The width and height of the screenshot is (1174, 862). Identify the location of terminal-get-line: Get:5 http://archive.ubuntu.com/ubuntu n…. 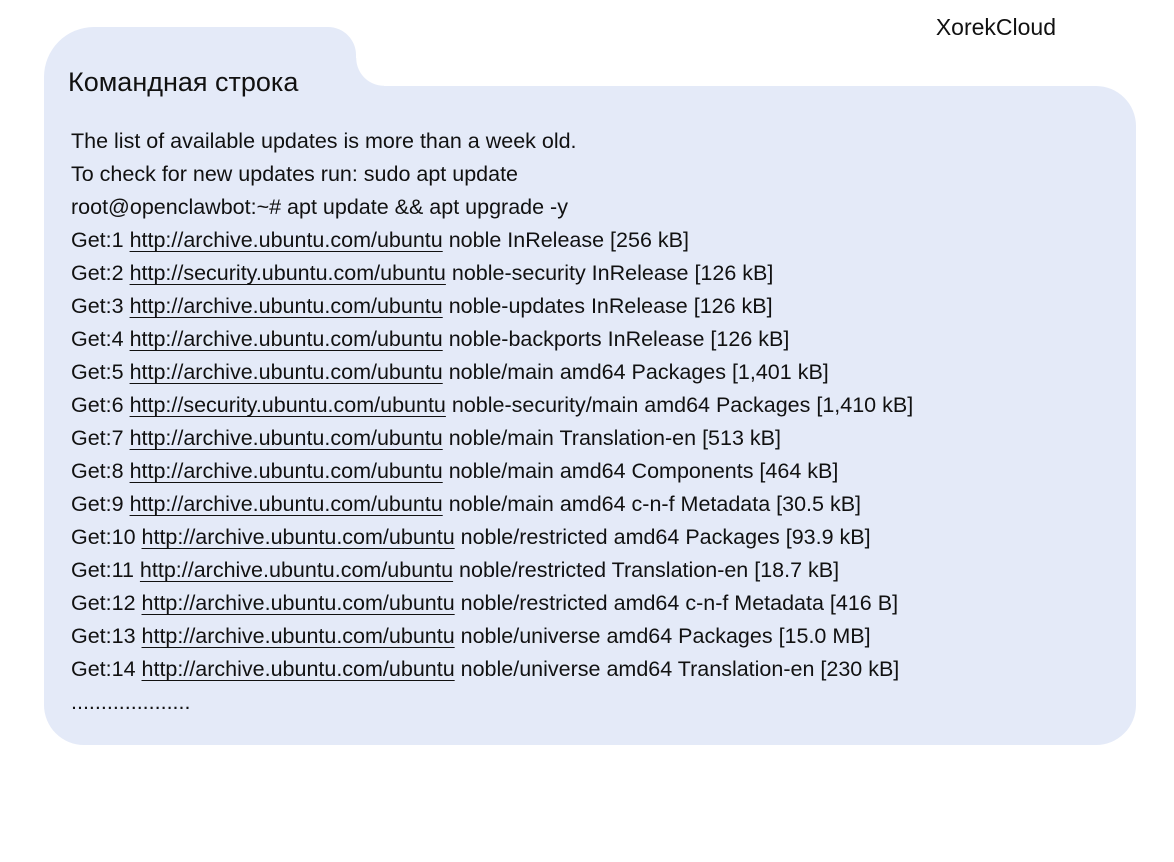
(596, 372).